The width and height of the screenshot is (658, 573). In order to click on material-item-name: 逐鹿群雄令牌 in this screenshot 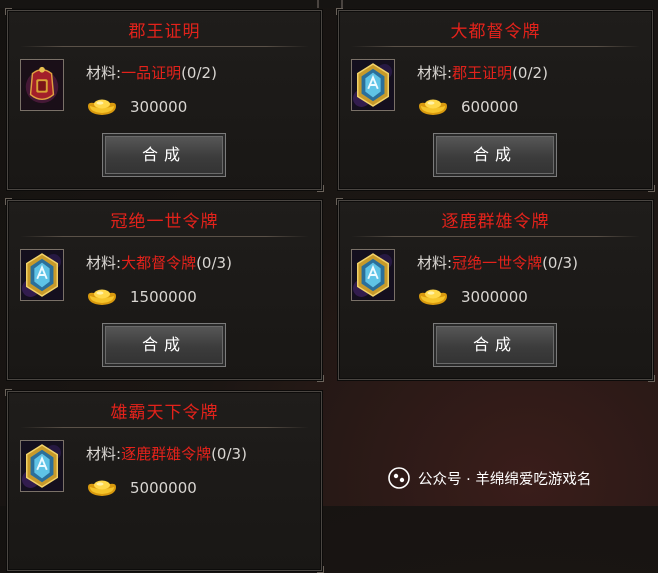, I will do `click(166, 454)`.